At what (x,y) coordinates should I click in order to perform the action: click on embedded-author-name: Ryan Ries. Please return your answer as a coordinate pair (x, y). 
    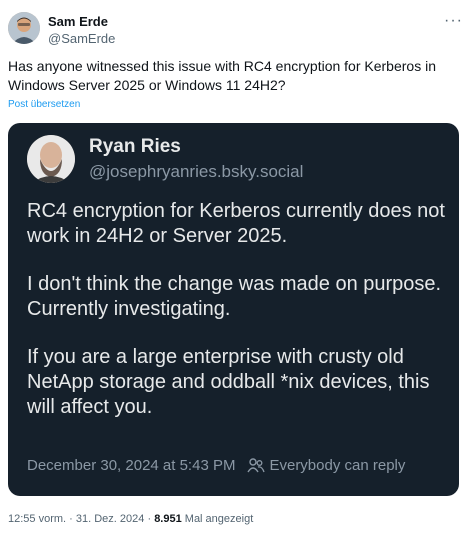
    Looking at the image, I should click on (135, 146).